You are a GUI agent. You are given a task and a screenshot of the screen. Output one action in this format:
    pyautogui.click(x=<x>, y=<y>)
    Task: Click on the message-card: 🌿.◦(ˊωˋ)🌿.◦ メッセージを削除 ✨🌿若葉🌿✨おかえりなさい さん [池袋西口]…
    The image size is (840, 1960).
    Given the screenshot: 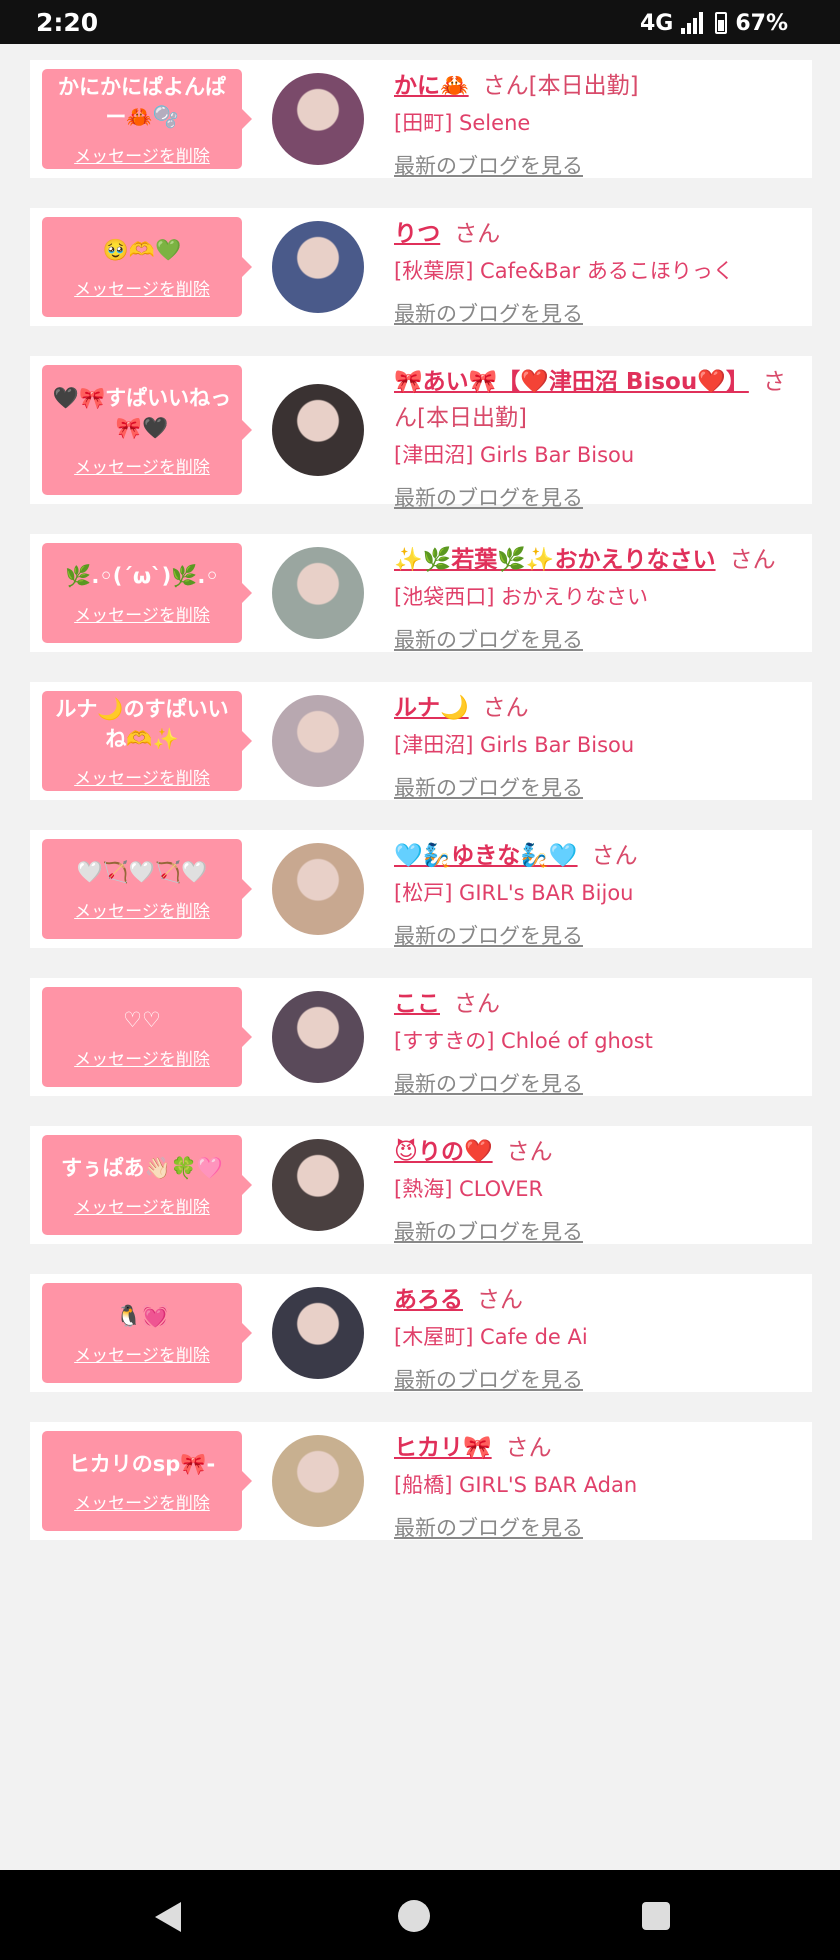 What is the action you would take?
    pyautogui.click(x=421, y=593)
    